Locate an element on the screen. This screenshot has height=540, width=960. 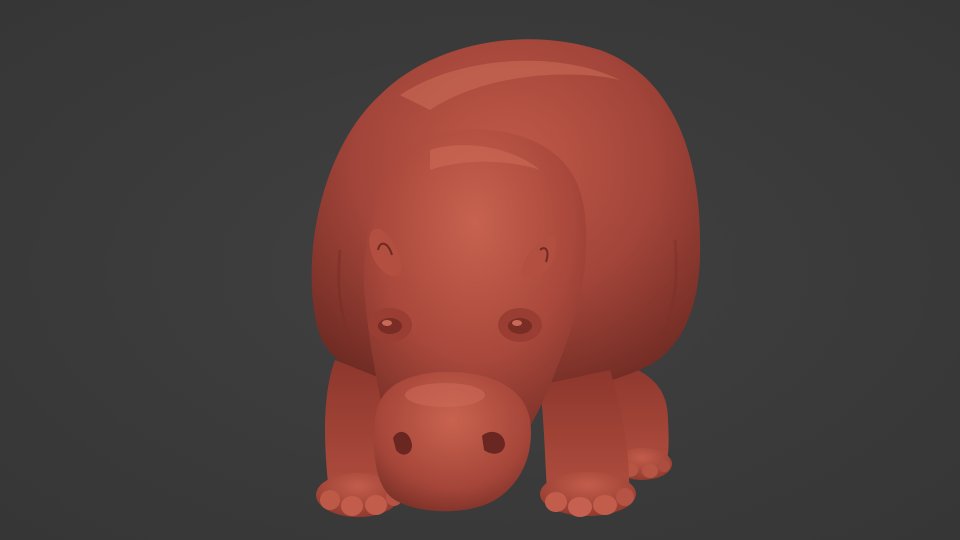
eye-right is located at coordinates (520, 325).